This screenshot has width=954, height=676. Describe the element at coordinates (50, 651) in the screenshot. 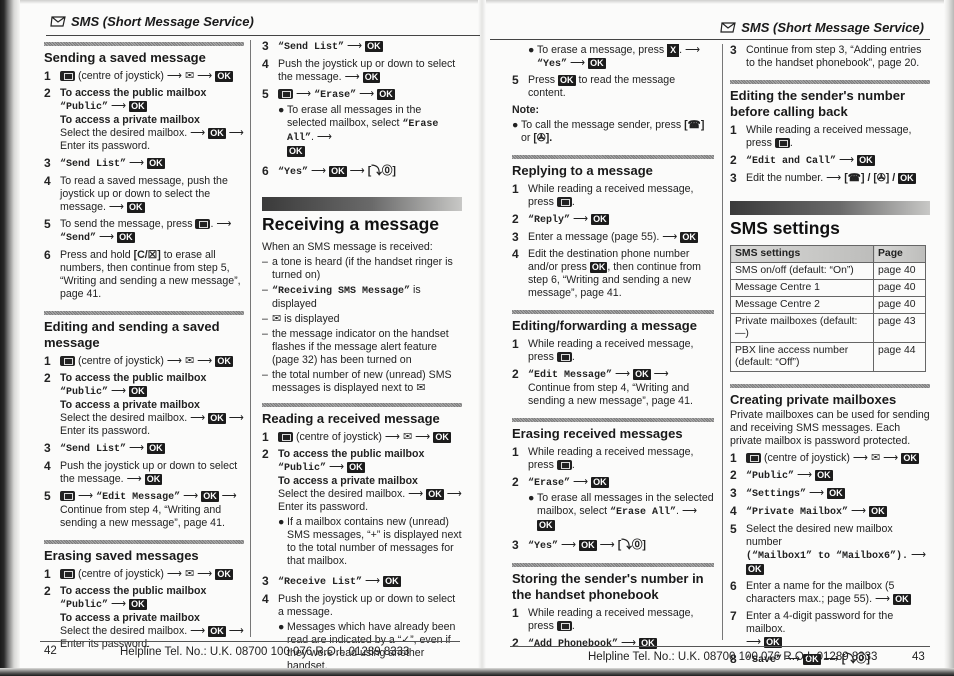

I see `page-number-left: 42` at that location.